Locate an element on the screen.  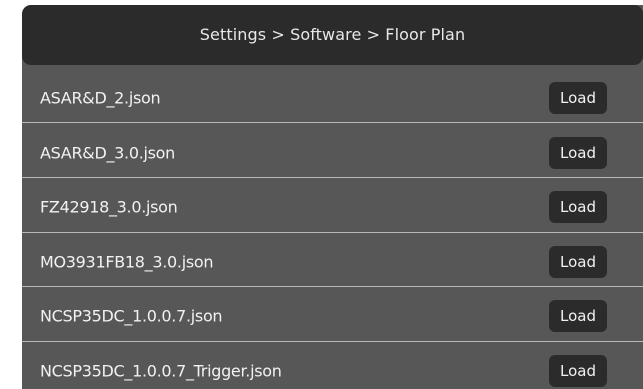
file-name: NCSP35DC_1.0.0.7.json is located at coordinates (131, 316).